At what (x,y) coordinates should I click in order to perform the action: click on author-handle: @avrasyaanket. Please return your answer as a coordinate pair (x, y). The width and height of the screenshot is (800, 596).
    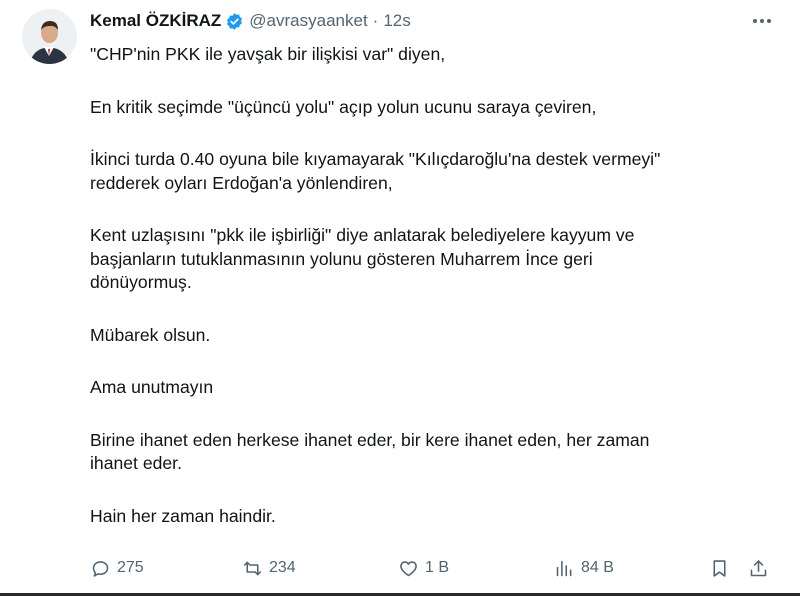
    Looking at the image, I should click on (308, 21).